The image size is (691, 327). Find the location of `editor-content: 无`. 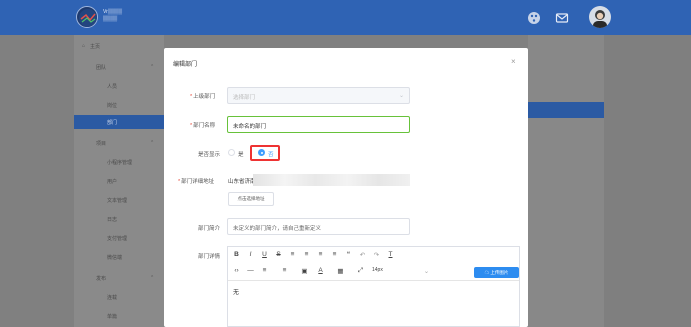

editor-content: 无 is located at coordinates (236, 293).